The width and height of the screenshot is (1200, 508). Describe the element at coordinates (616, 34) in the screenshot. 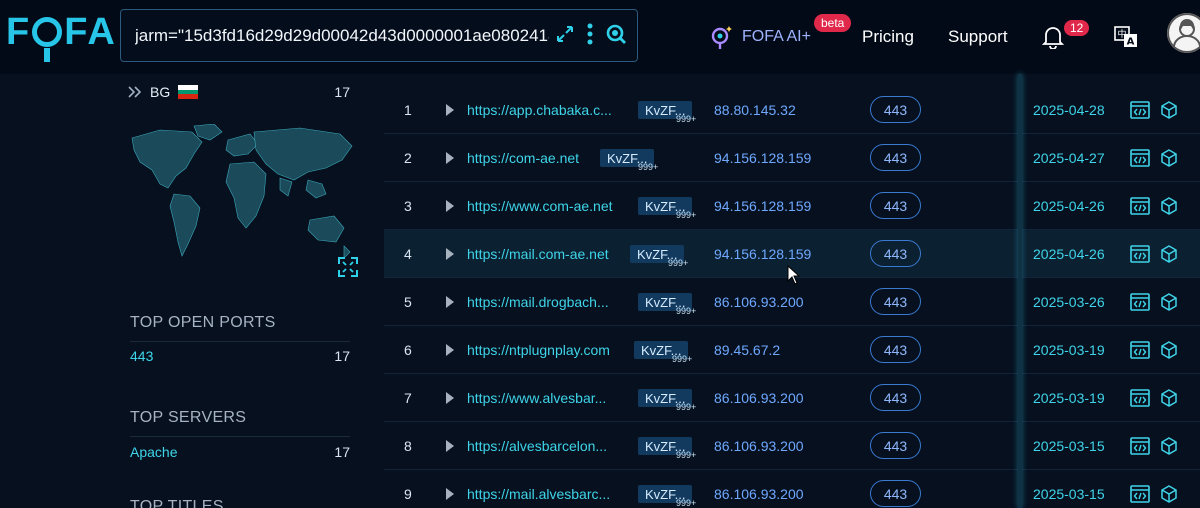

I see `search-icon` at that location.